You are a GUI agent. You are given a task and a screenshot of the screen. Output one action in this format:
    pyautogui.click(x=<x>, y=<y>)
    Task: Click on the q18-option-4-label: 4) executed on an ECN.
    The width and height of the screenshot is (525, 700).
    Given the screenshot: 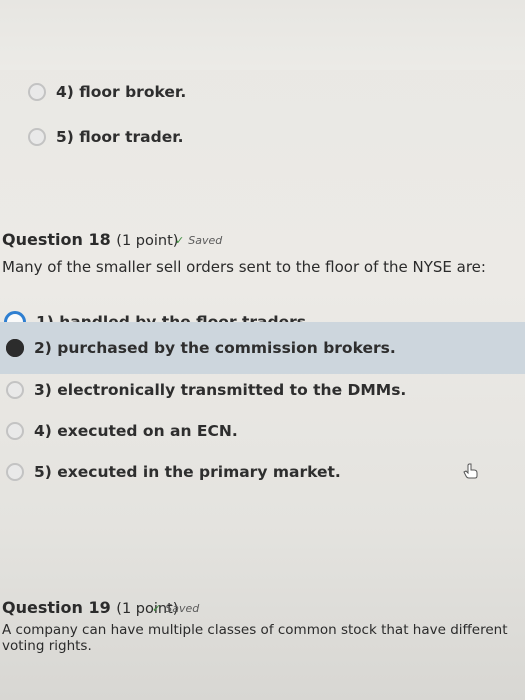 What is the action you would take?
    pyautogui.click(x=136, y=431)
    